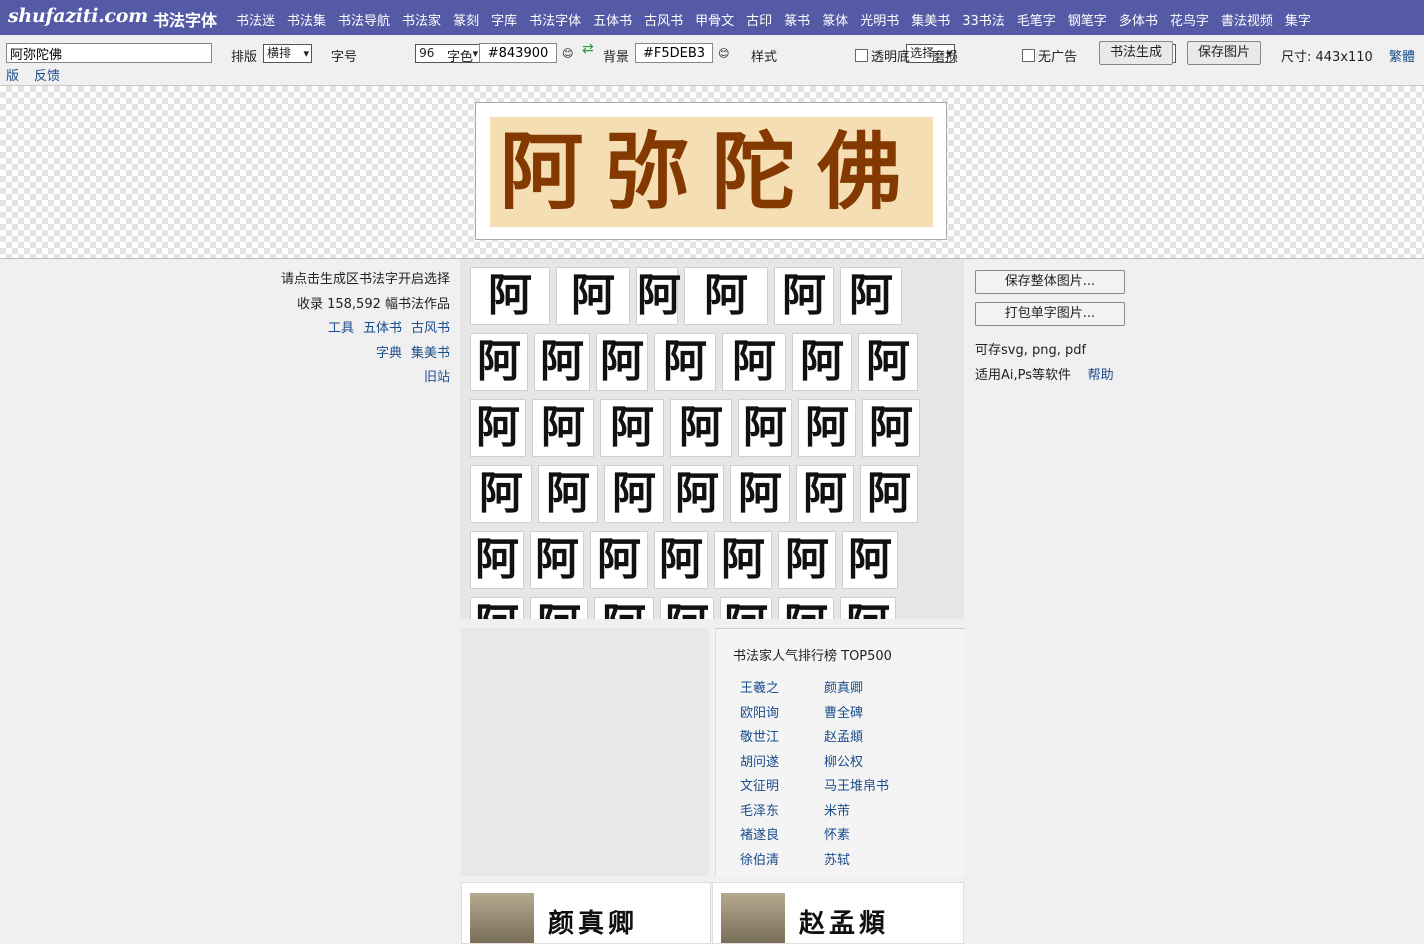 The height and width of the screenshot is (944, 1424). Describe the element at coordinates (555, 21) in the screenshot. I see `nav-link: 书法字体` at that location.